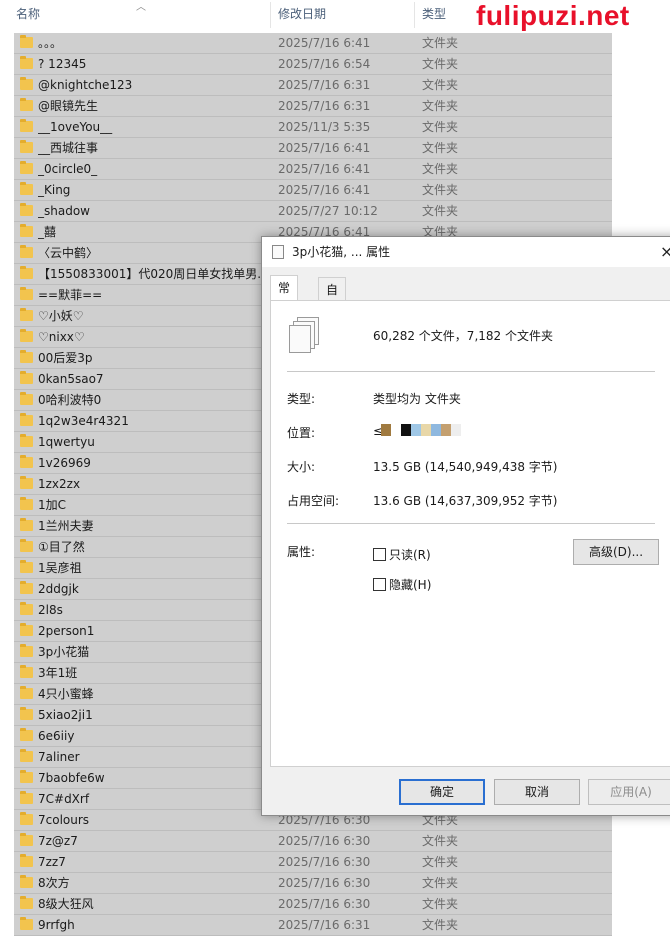  I want to click on column-name-header: 名称, so click(28, 14).